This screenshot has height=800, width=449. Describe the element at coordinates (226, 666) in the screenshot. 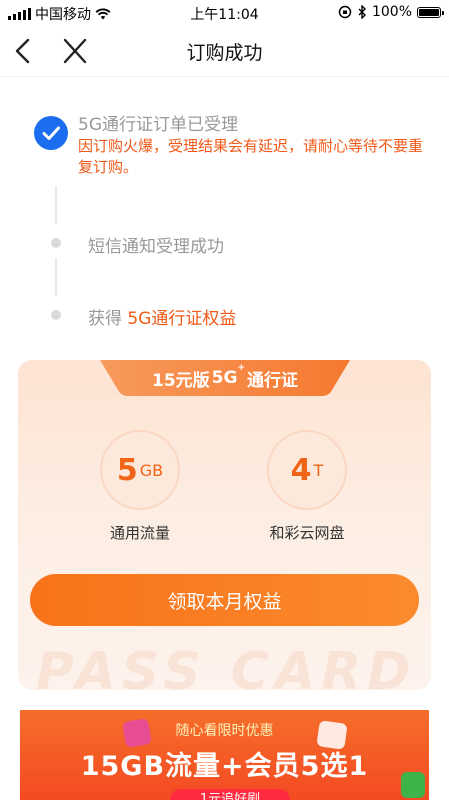

I see `card-watermark: PASS CARD` at that location.